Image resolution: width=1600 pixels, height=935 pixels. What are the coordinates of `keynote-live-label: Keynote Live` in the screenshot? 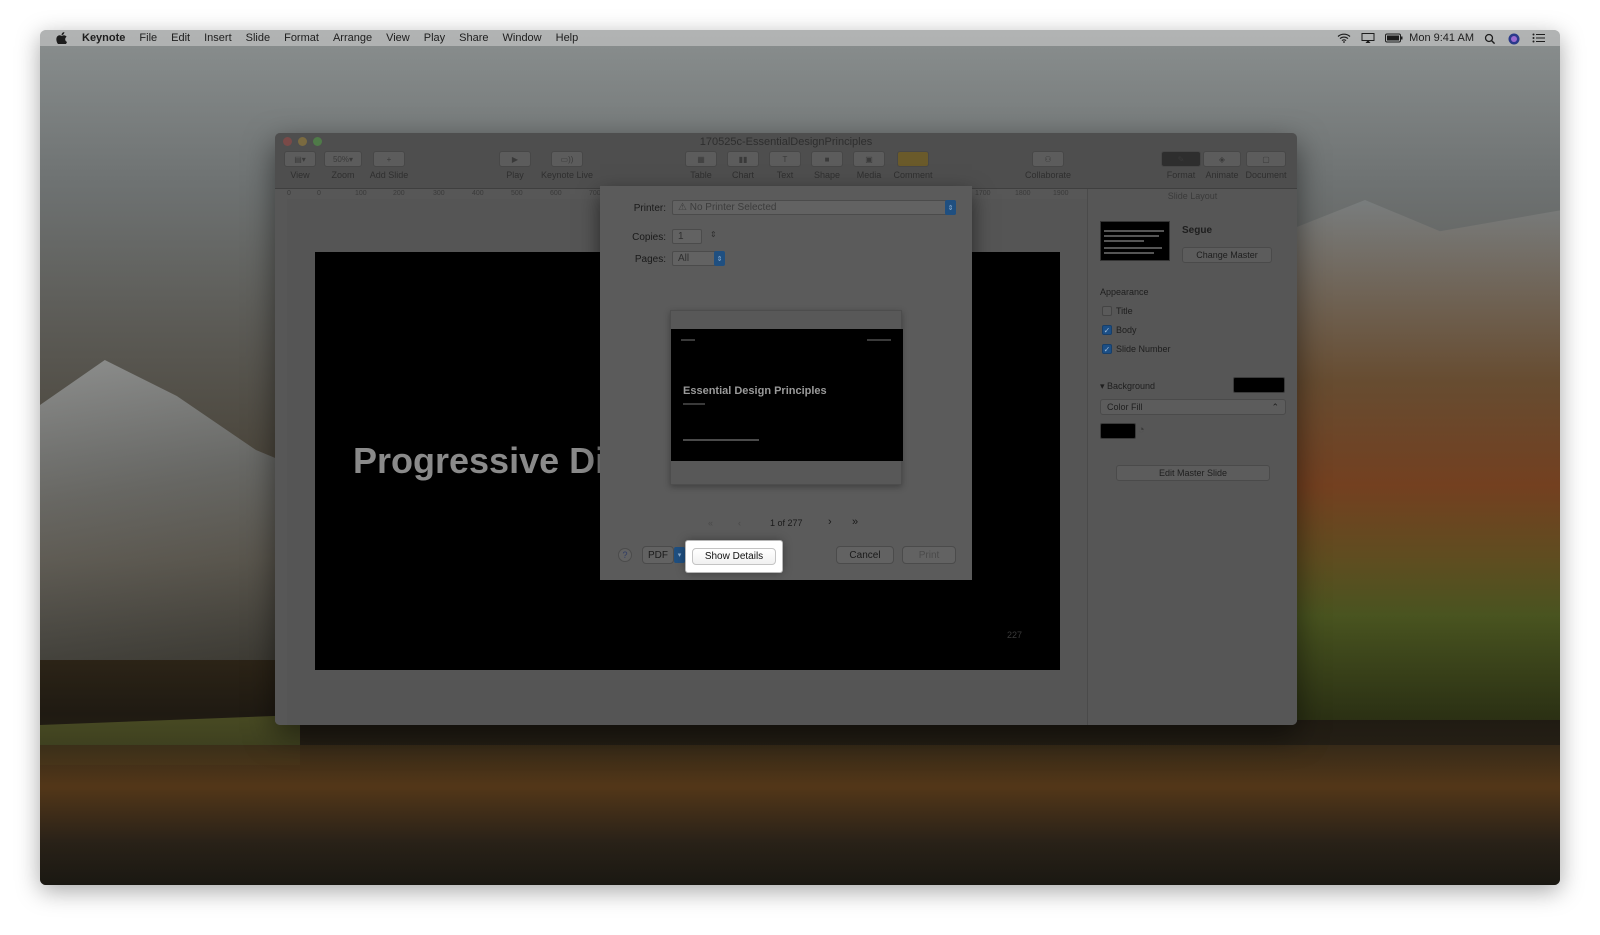 It's located at (567, 175).